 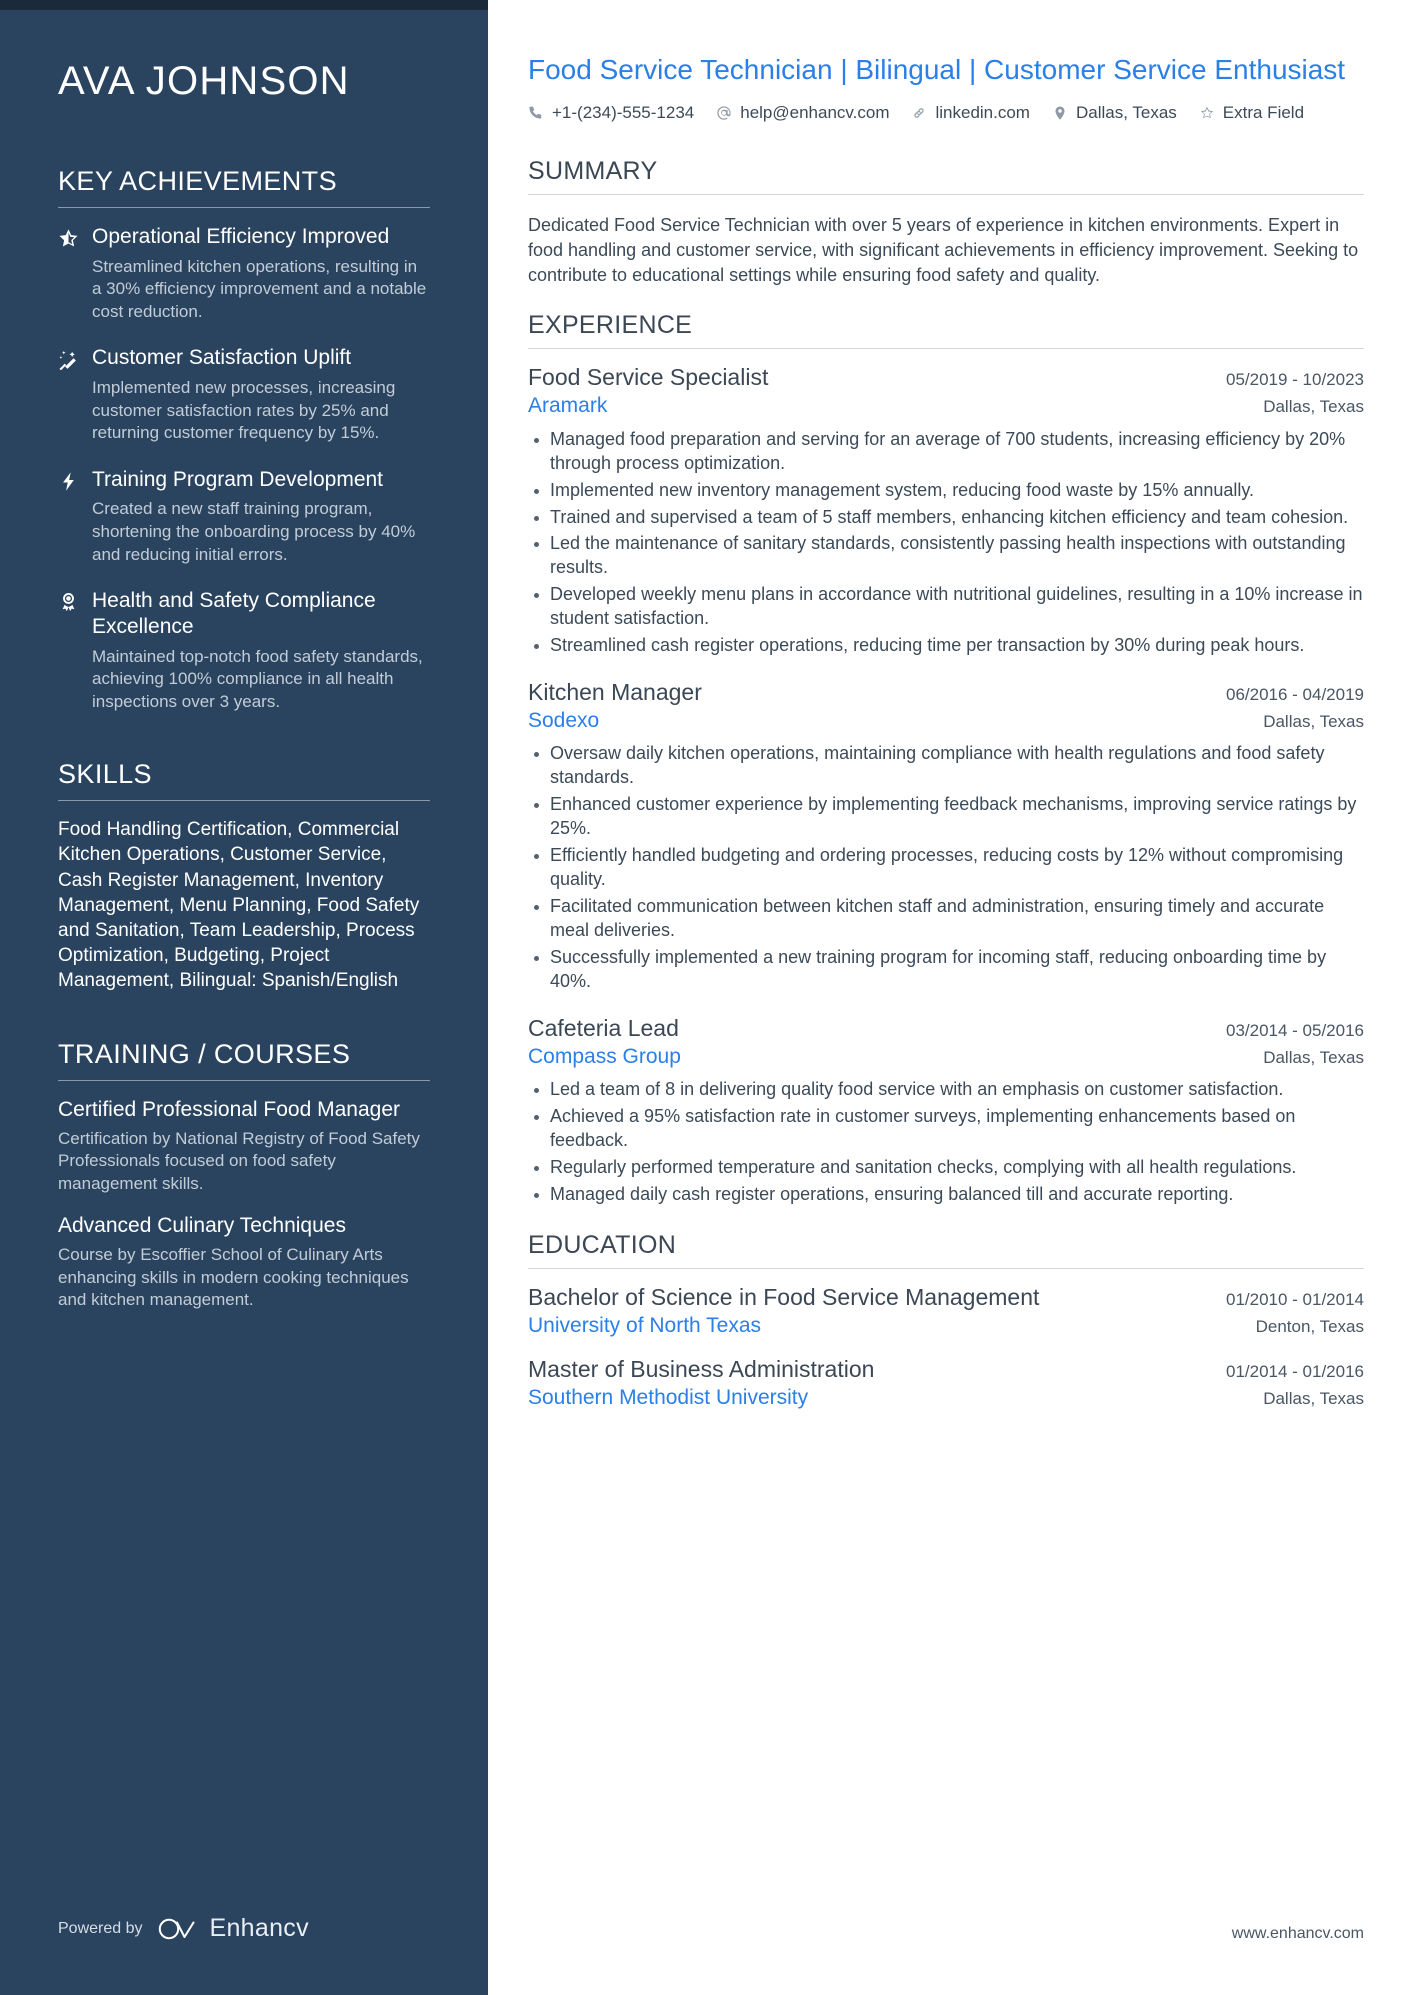 I want to click on education-heading: EDUCATION, so click(x=602, y=1244).